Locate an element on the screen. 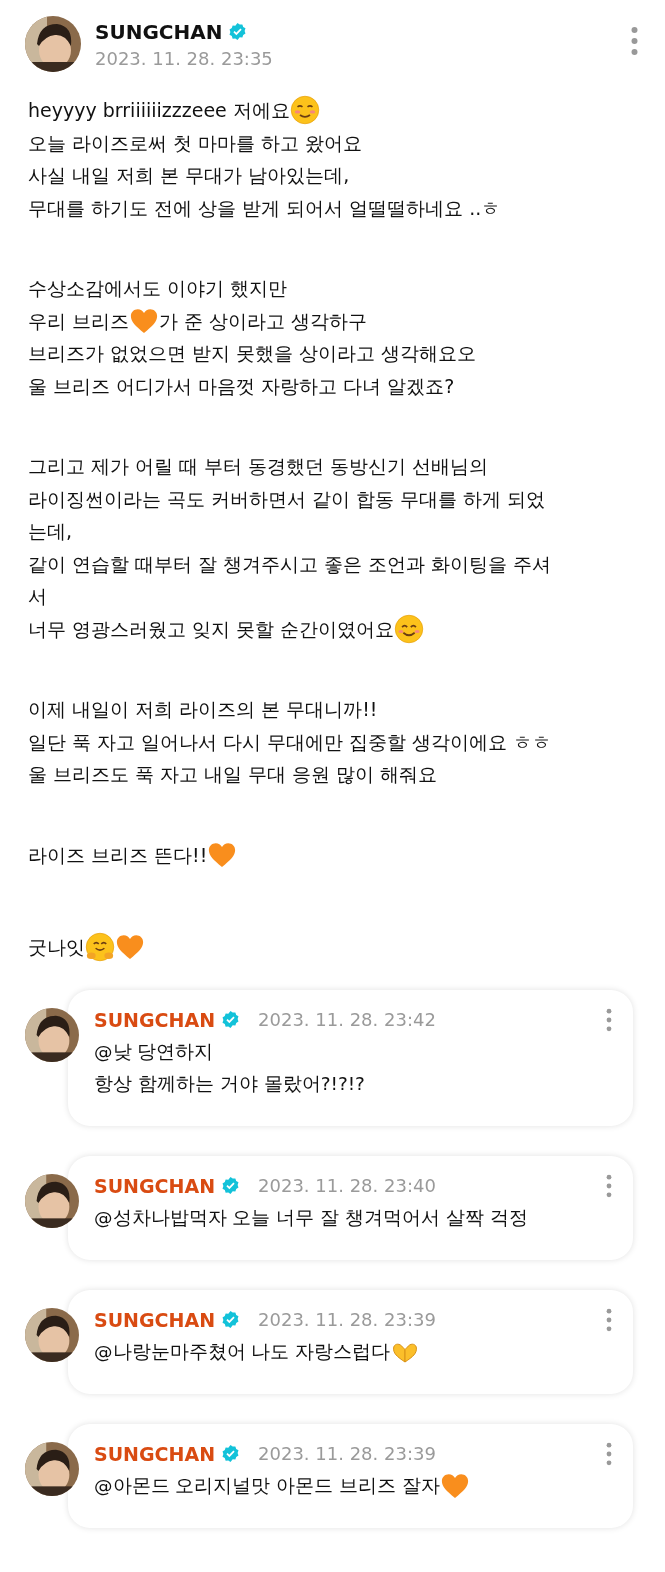 This screenshot has height=1572, width=665. post-text: 우리 브리즈 is located at coordinates (79, 321).